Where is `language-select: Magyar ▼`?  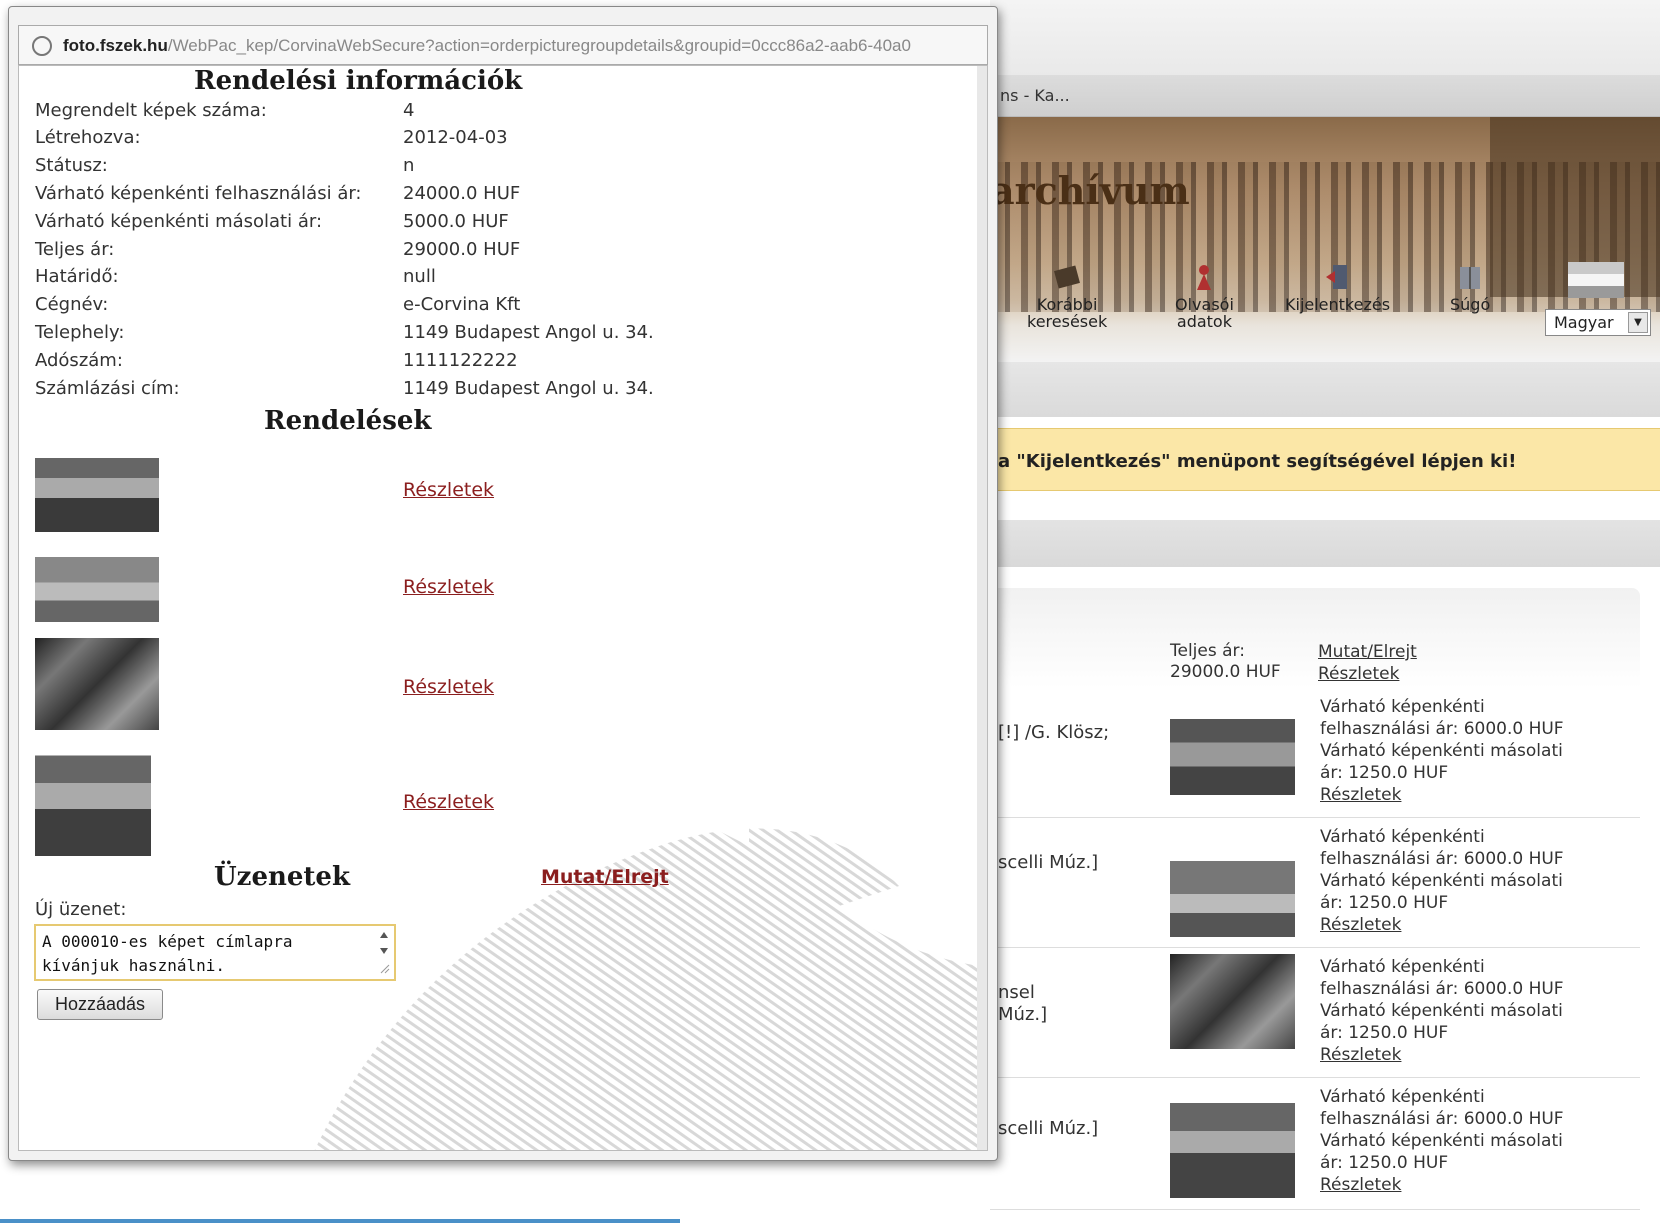
language-select: Magyar ▼ is located at coordinates (1598, 322).